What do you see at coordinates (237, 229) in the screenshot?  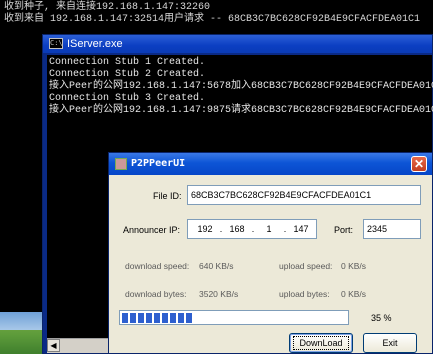 I see `ip-octet: 168` at bounding box center [237, 229].